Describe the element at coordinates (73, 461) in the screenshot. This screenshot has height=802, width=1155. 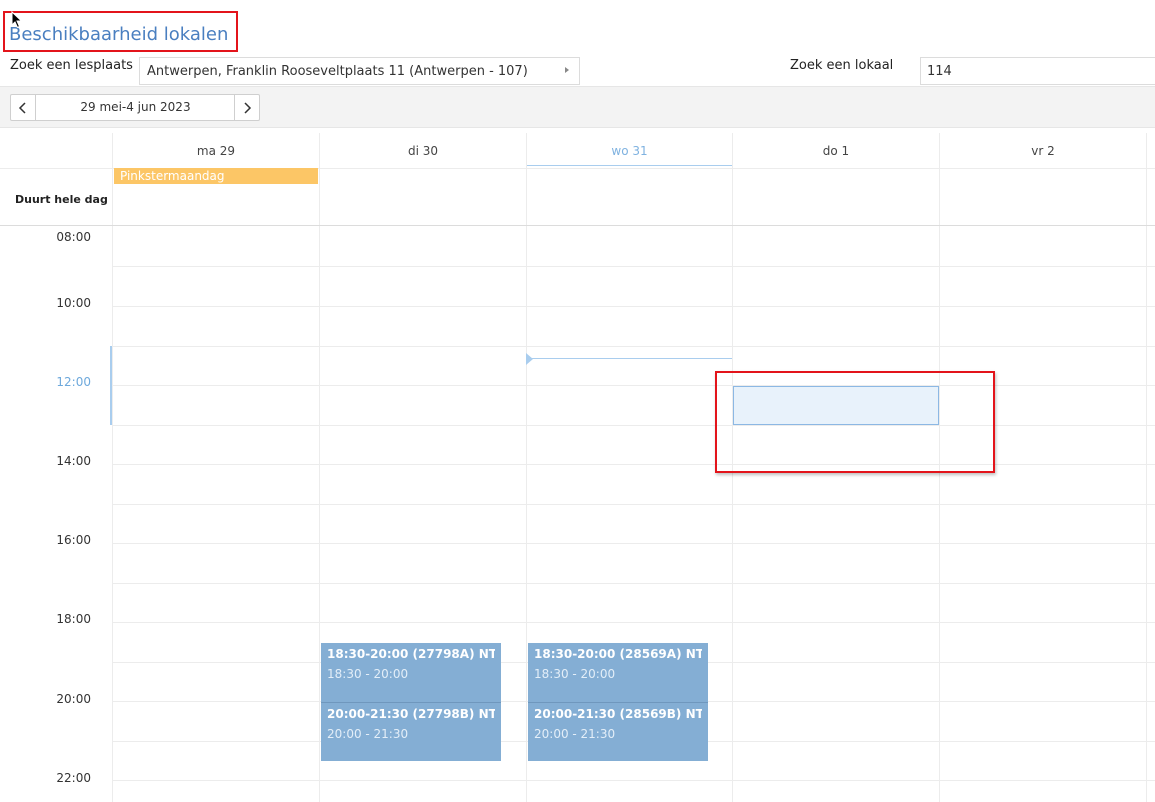
I see `time-label: 14:00` at that location.